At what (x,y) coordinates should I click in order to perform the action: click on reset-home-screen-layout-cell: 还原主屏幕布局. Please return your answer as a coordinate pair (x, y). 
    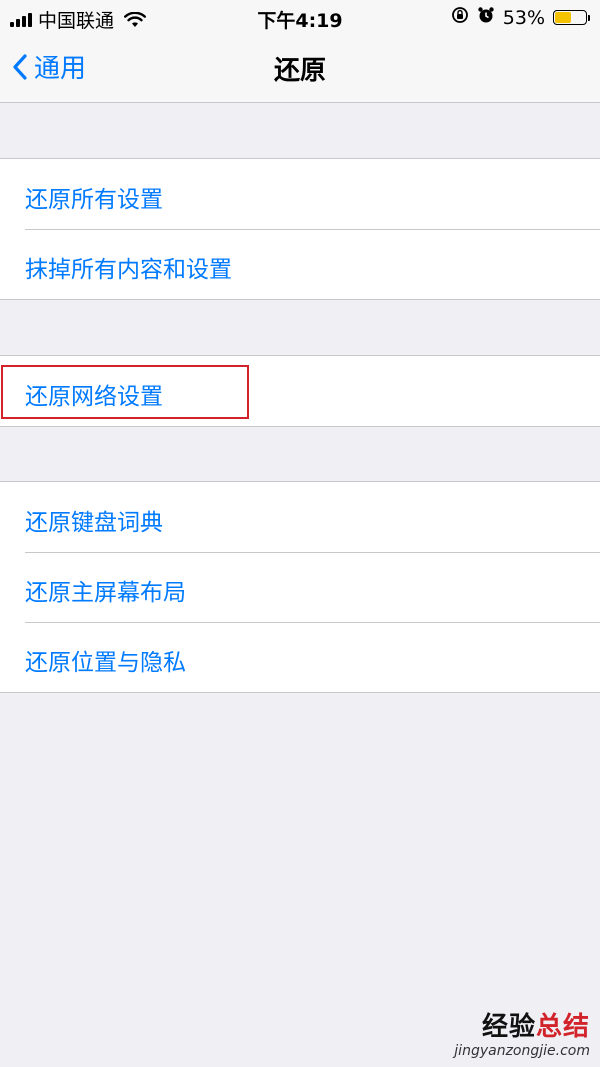
    Looking at the image, I should click on (300, 587).